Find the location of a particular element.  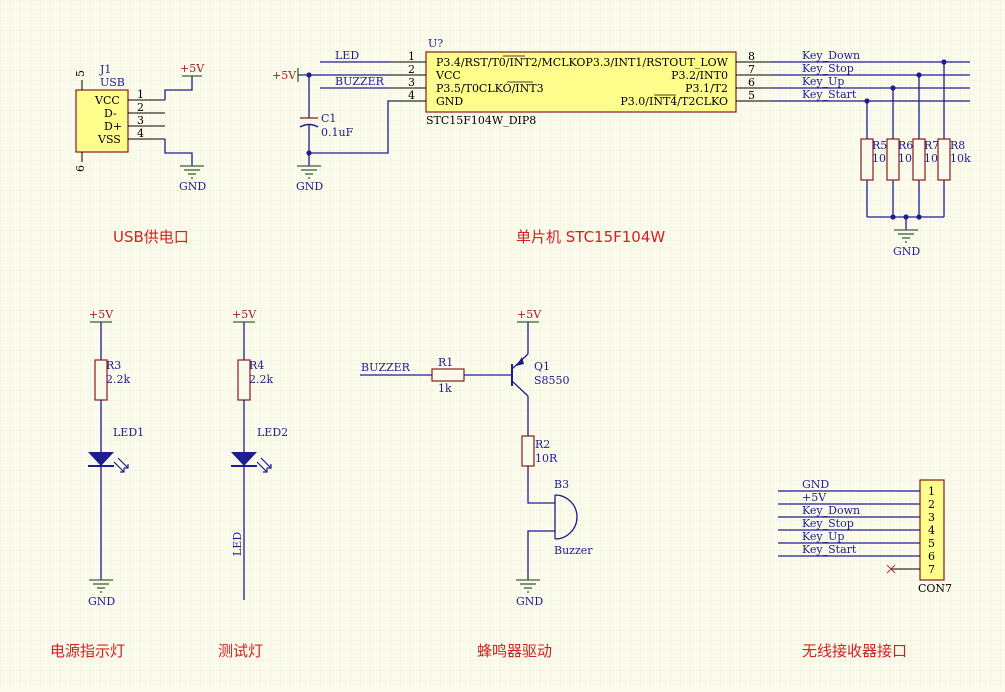

u1-num-4: 4 is located at coordinates (411, 95).